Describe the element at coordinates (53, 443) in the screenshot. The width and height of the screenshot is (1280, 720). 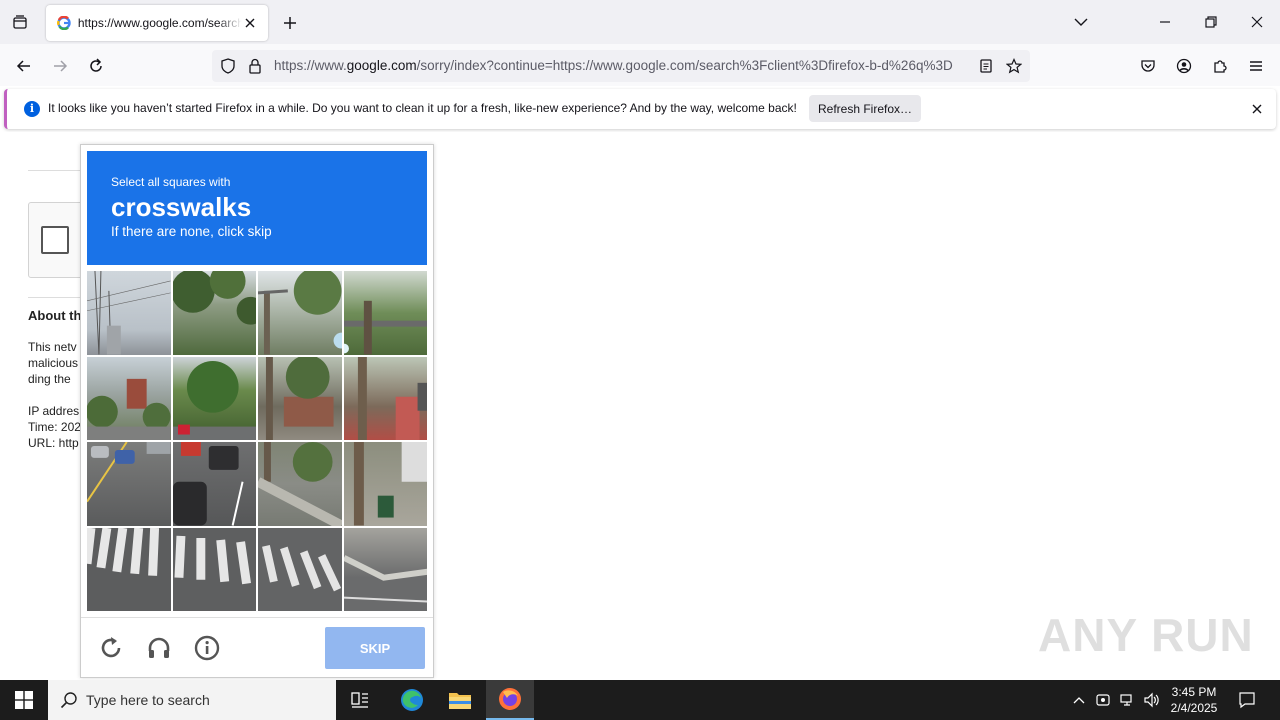
I see `url-label: URL: http` at that location.